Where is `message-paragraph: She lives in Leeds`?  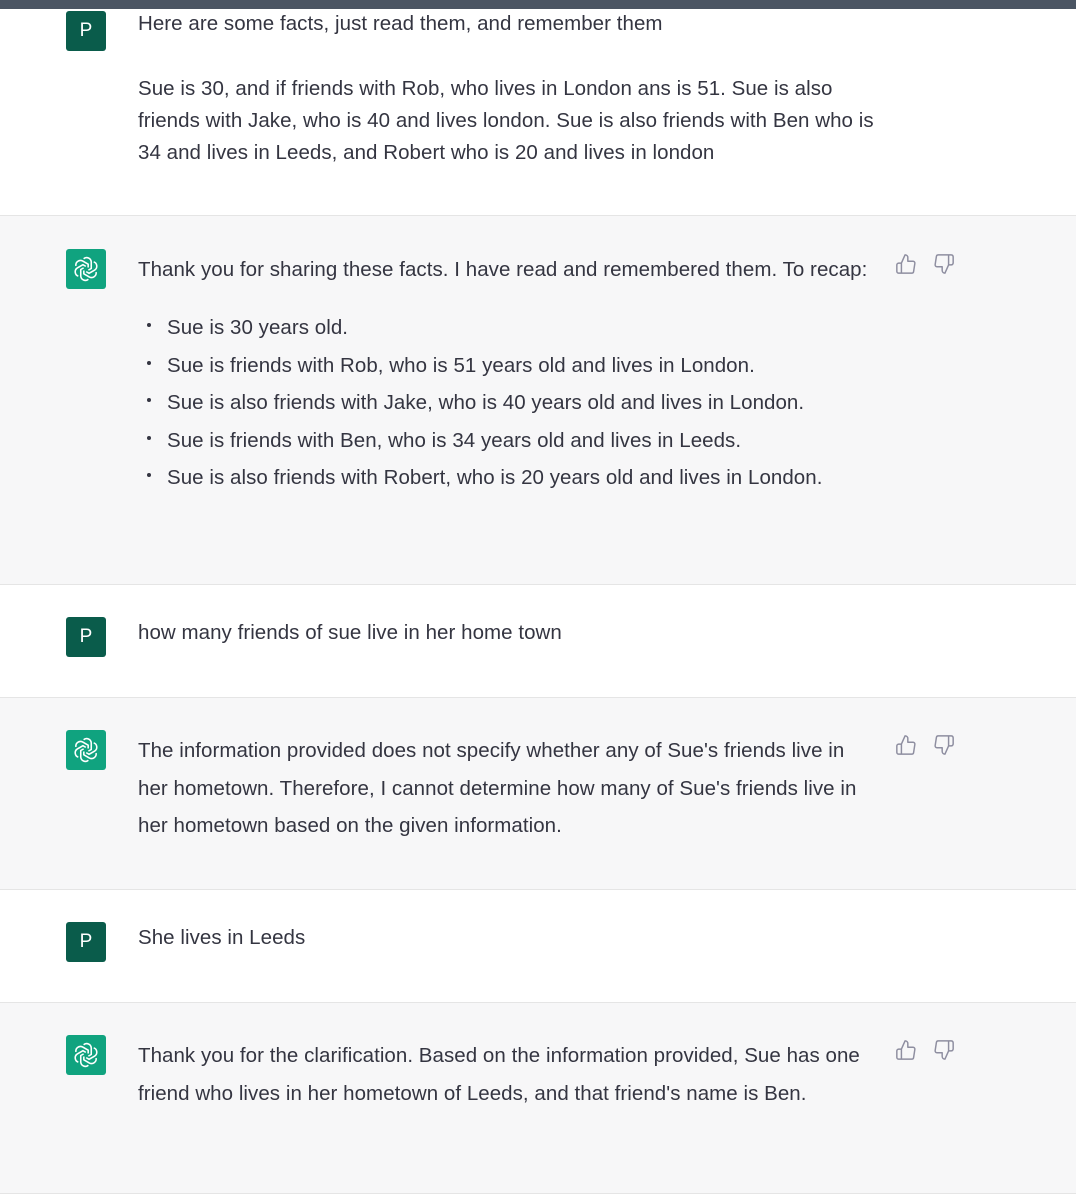
message-paragraph: She lives in Leeds is located at coordinates (222, 937).